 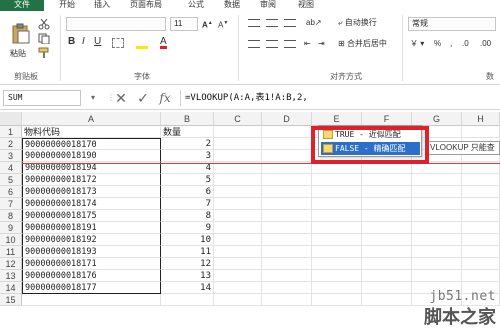 I want to click on number-format-select: 常规, so click(x=452, y=24).